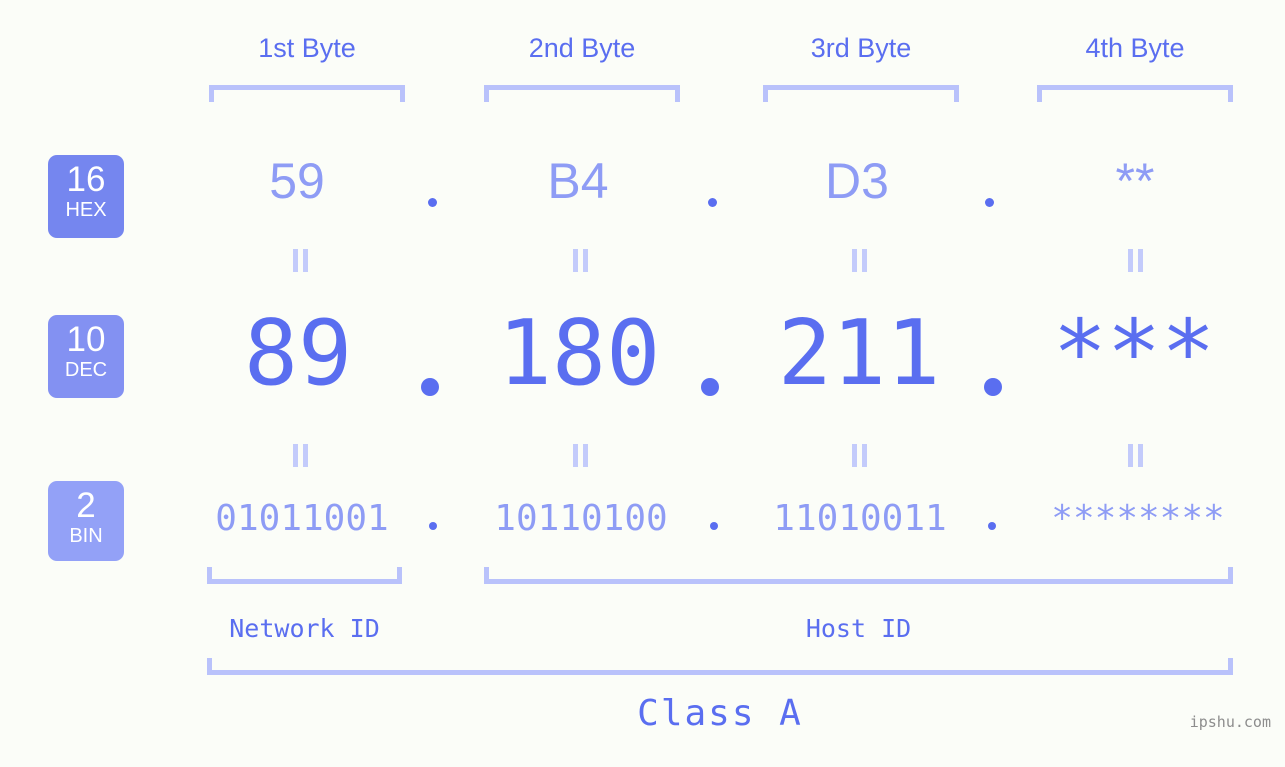 The height and width of the screenshot is (767, 1285). What do you see at coordinates (582, 48) in the screenshot?
I see `byte-header-2: 2nd Byte` at bounding box center [582, 48].